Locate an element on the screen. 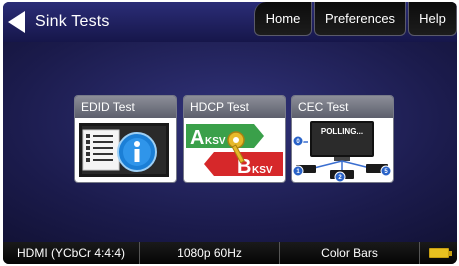 The height and width of the screenshot is (266, 459). hdcp-test-tile: HDCP Test A KSV B KSV is located at coordinates (234, 139).